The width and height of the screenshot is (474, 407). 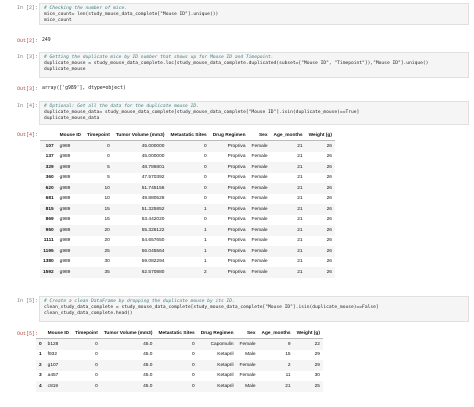 I want to click on table2-column-header: Tumor Volume (mm3), so click(x=128, y=333).